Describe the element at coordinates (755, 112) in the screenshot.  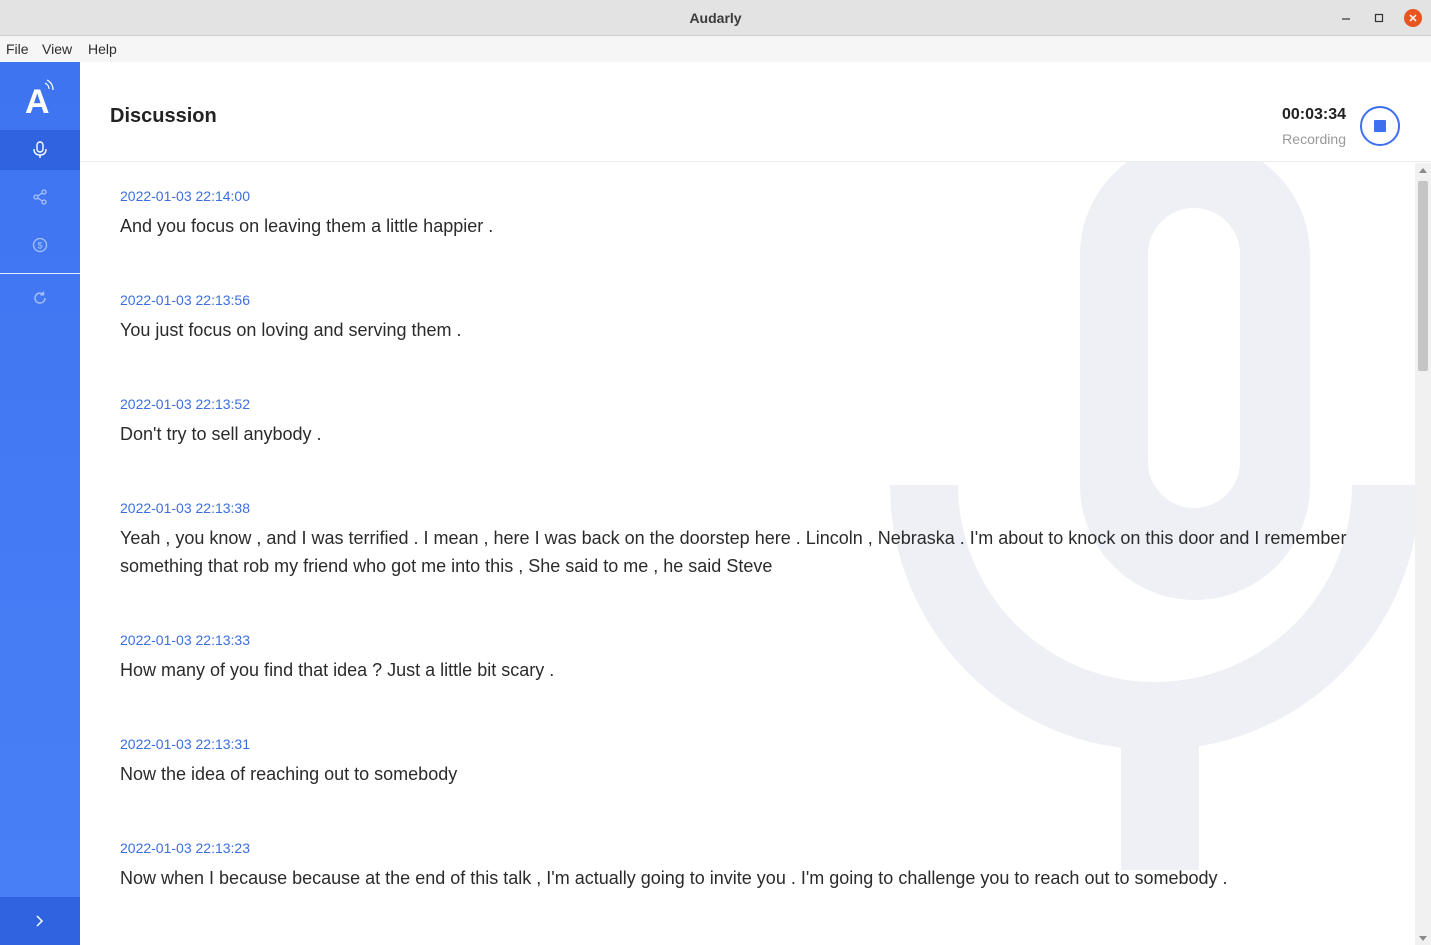
I see `page-header: Discussion 00:03:34 Recording` at that location.